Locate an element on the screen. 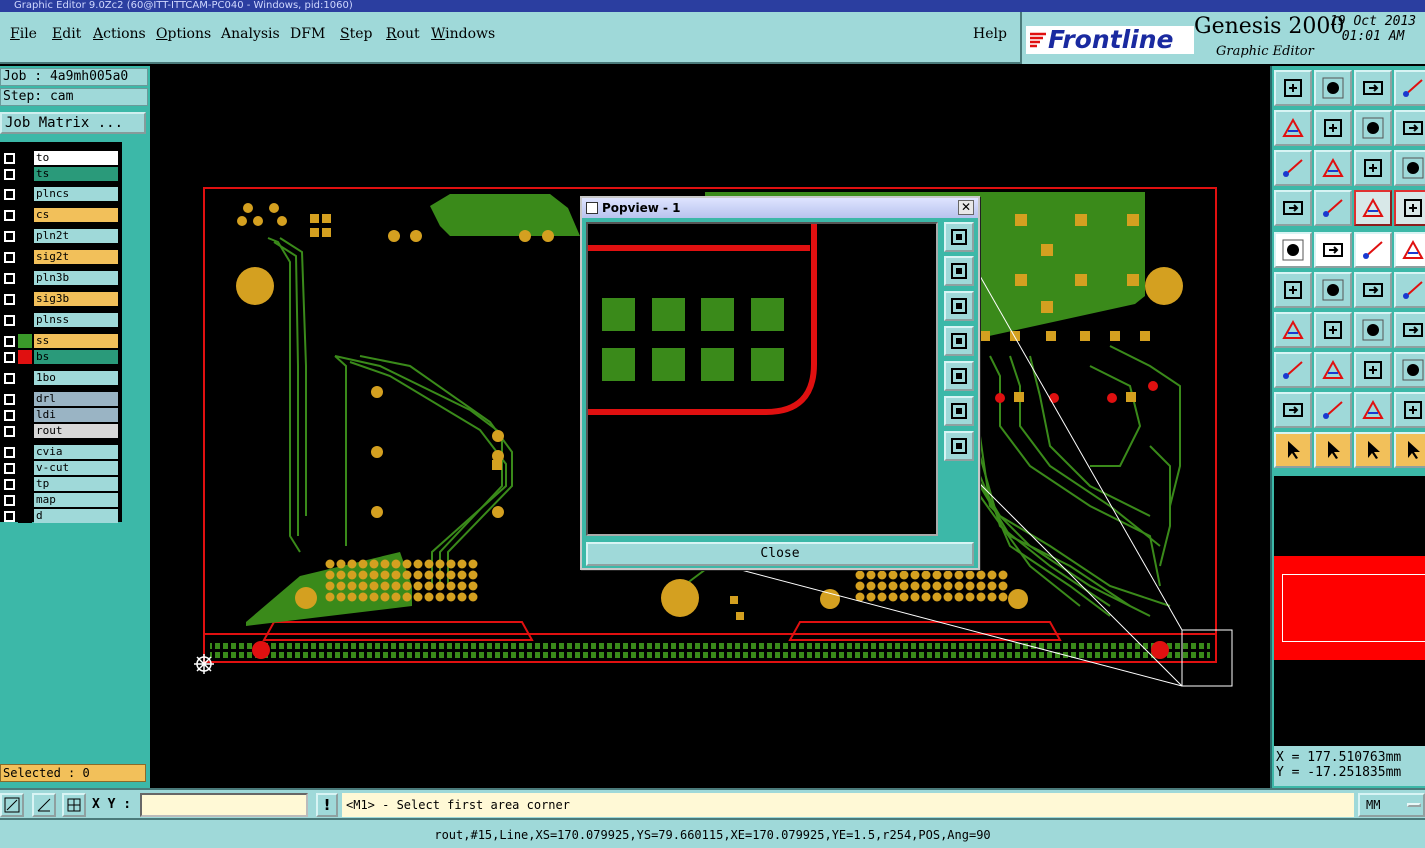 The image size is (1425, 848). popview-fit-button is located at coordinates (959, 411).